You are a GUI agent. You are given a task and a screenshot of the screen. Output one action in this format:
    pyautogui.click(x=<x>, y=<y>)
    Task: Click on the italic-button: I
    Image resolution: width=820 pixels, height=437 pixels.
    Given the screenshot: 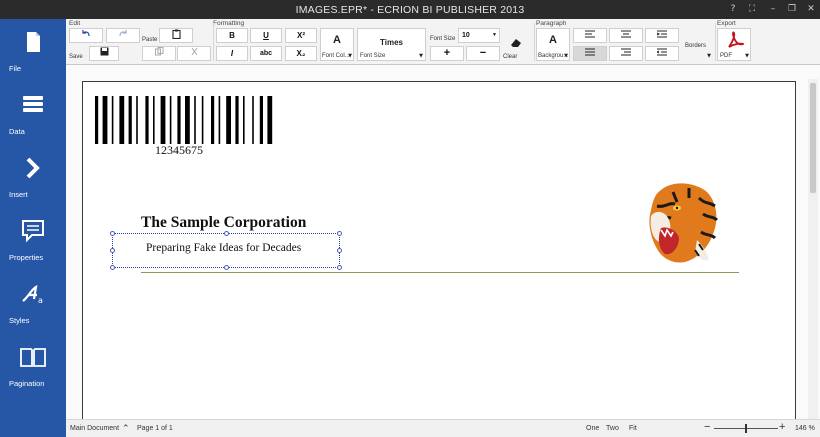 What is the action you would take?
    pyautogui.click(x=232, y=53)
    